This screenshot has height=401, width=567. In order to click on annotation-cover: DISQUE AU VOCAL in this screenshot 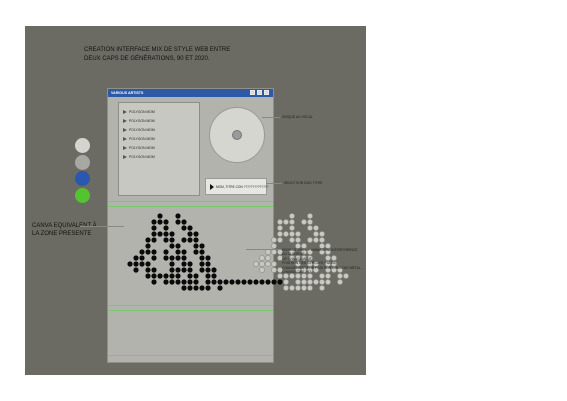, I will do `click(297, 117)`.